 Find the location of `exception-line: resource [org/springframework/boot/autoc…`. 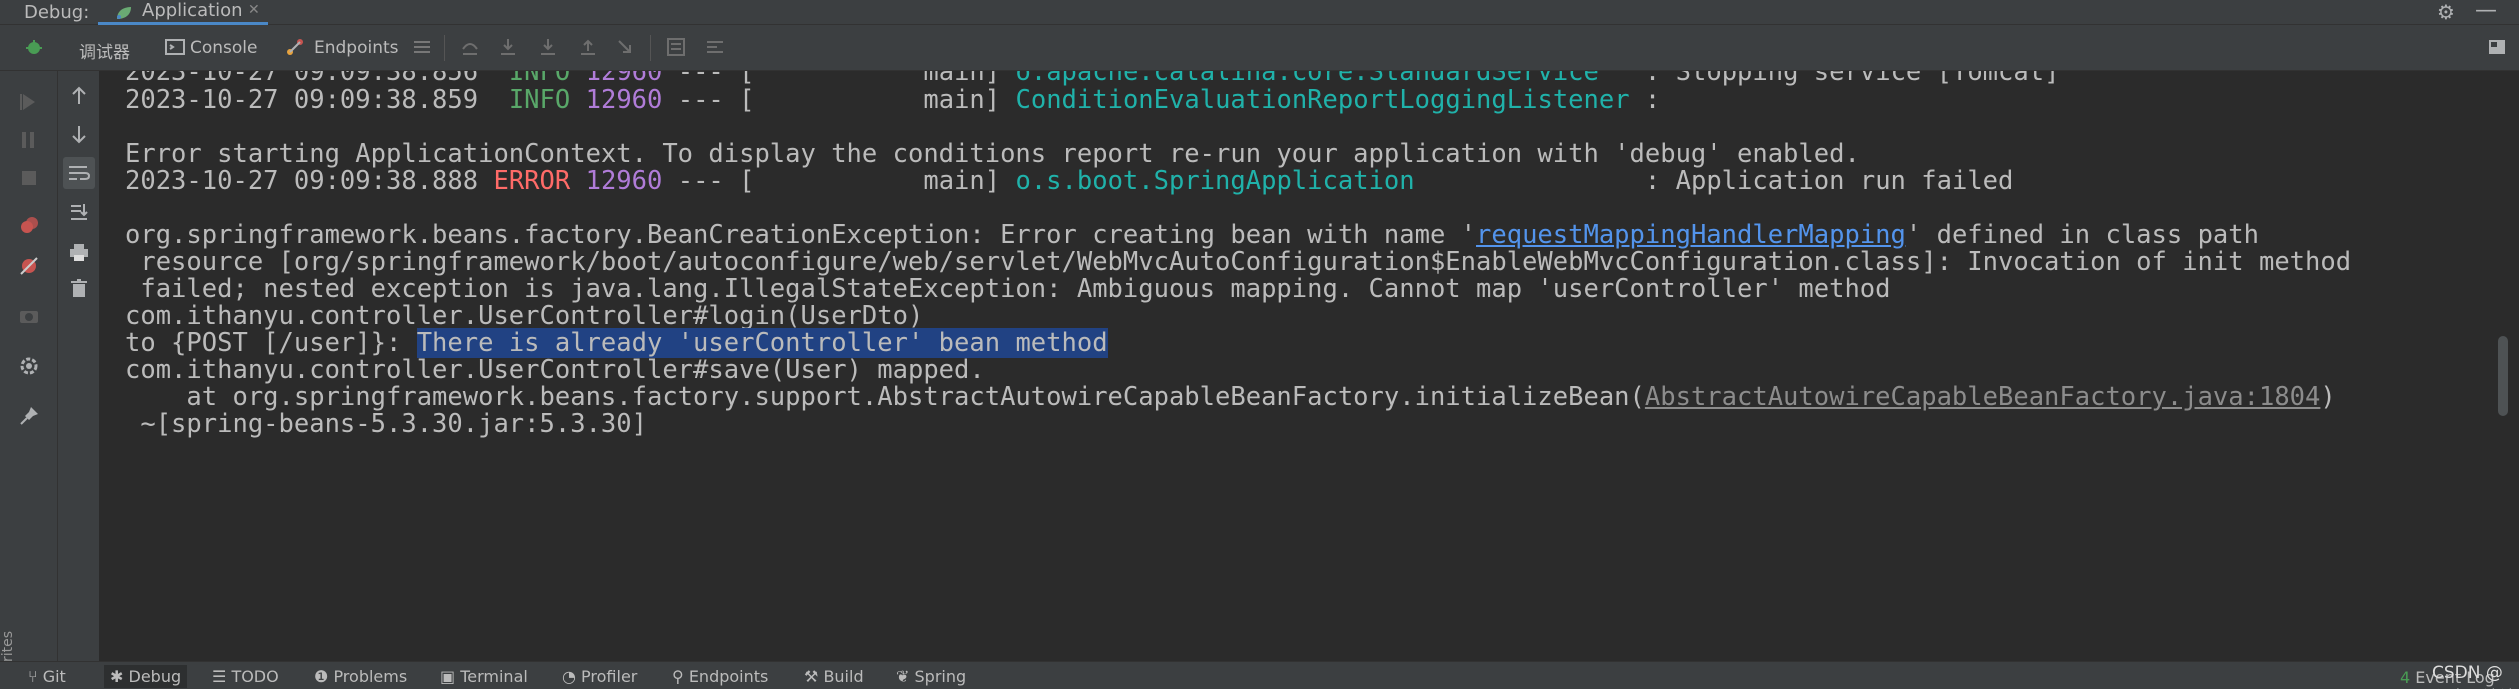

exception-line: resource [org/springframework/boot/autoc… is located at coordinates (1238, 262).